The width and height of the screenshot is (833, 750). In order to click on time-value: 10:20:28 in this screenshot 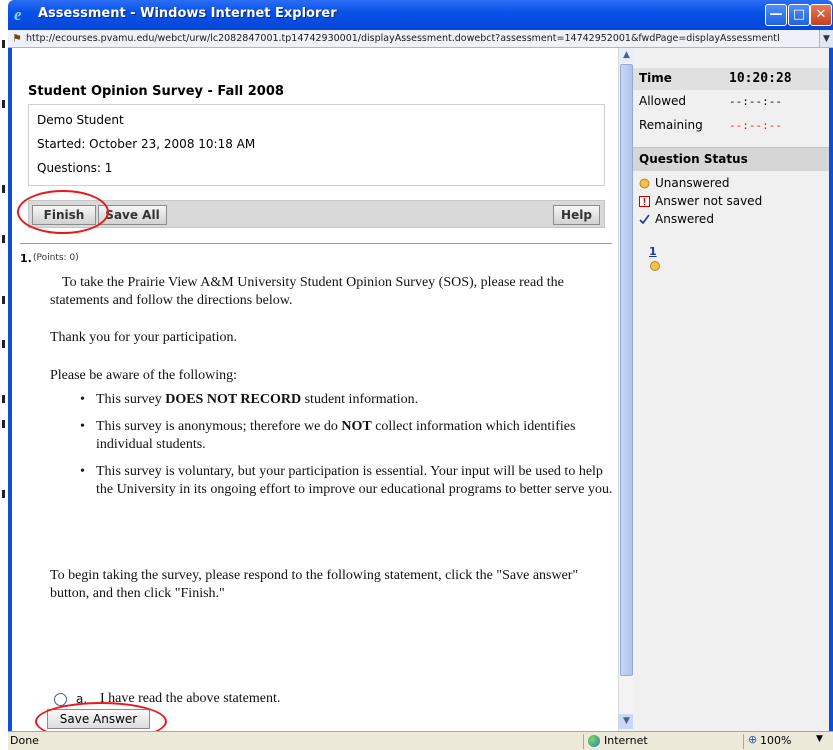, I will do `click(760, 78)`.